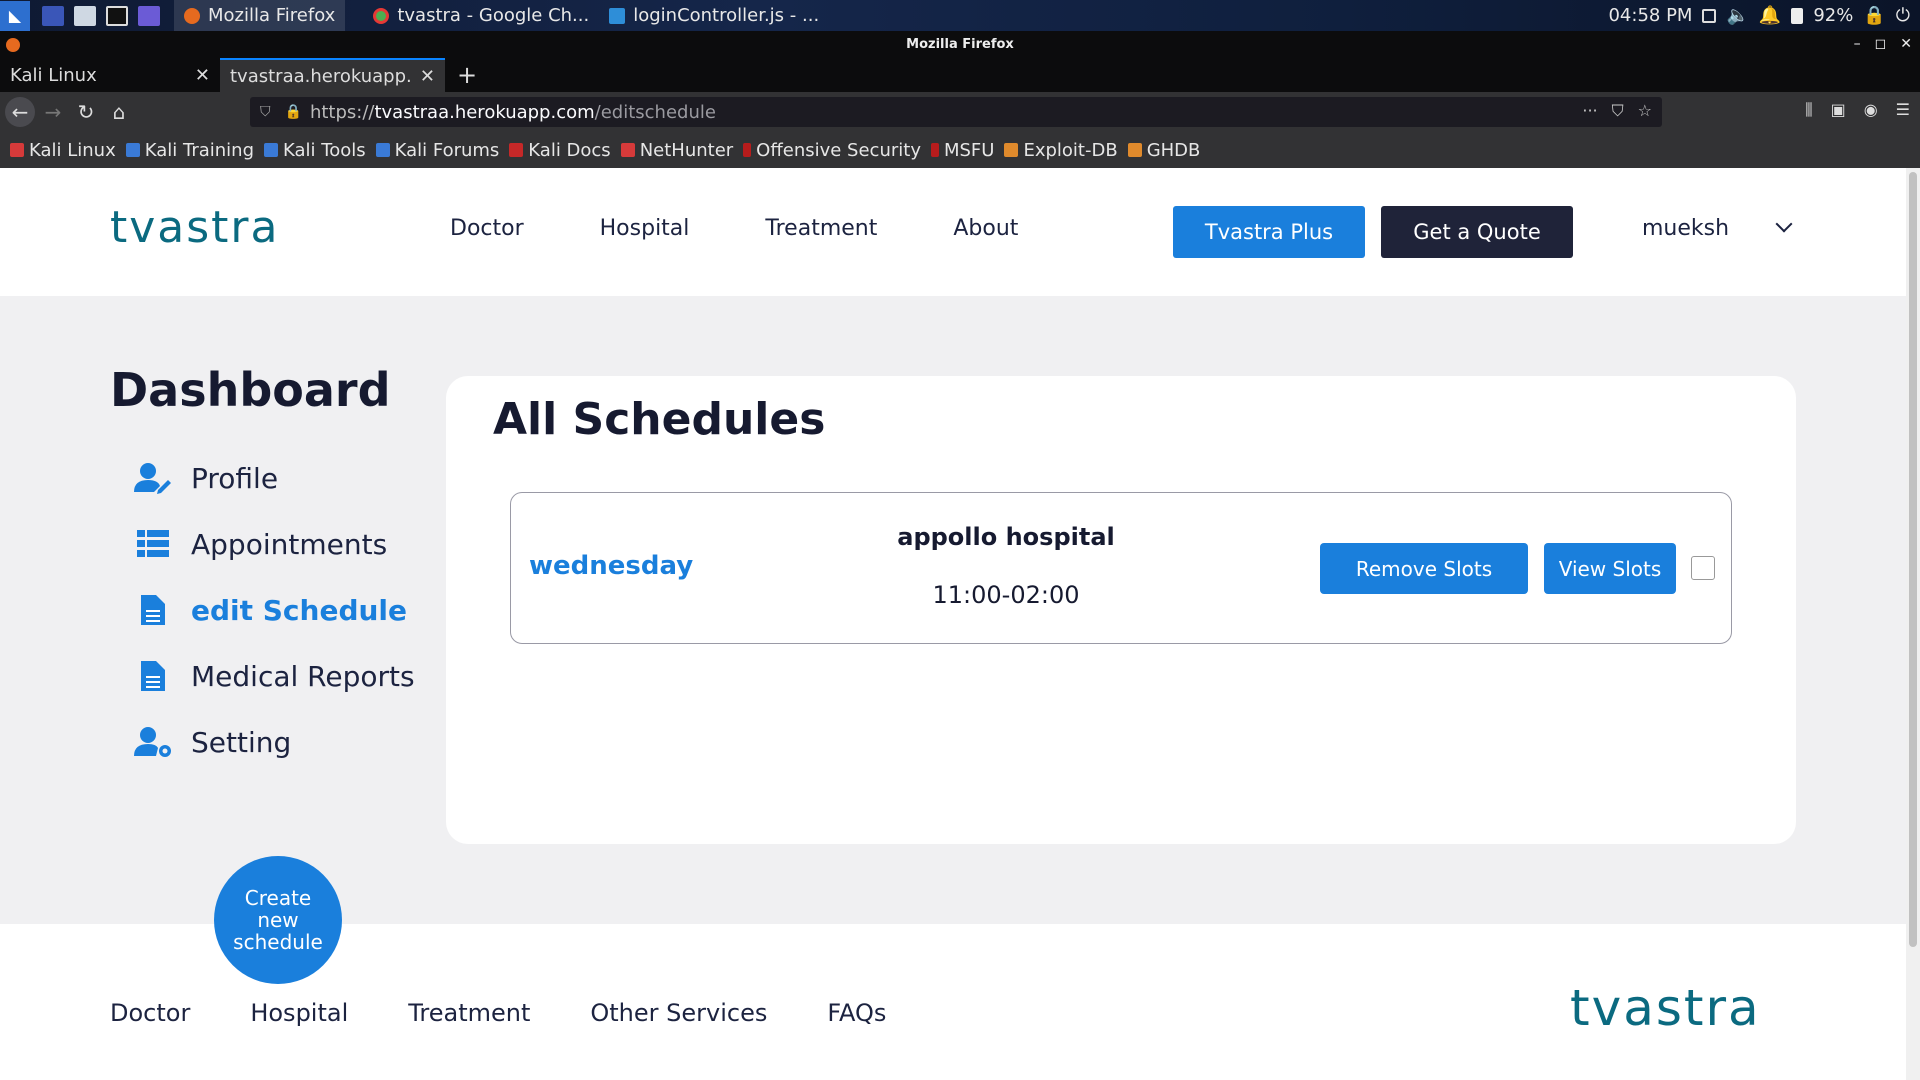  What do you see at coordinates (678, 1013) in the screenshot?
I see `footer-link-other-services: Other Services` at bounding box center [678, 1013].